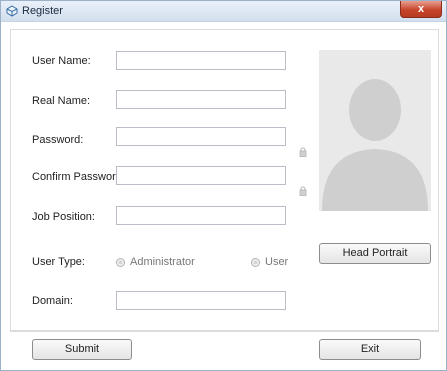 The width and height of the screenshot is (447, 371). What do you see at coordinates (201, 136) in the screenshot?
I see `password-input` at bounding box center [201, 136].